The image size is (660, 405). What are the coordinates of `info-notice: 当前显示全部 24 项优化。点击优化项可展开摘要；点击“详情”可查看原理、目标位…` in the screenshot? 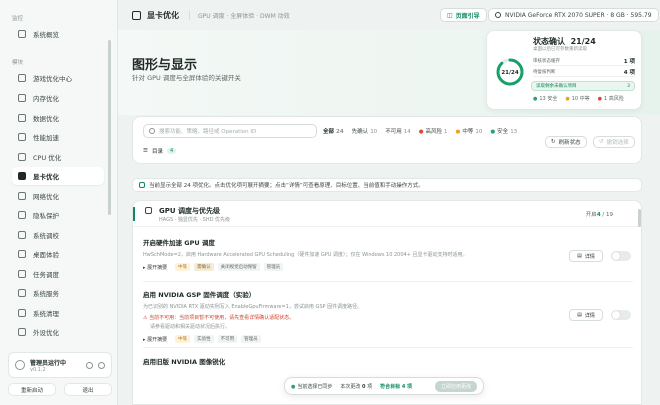 It's located at (387, 185).